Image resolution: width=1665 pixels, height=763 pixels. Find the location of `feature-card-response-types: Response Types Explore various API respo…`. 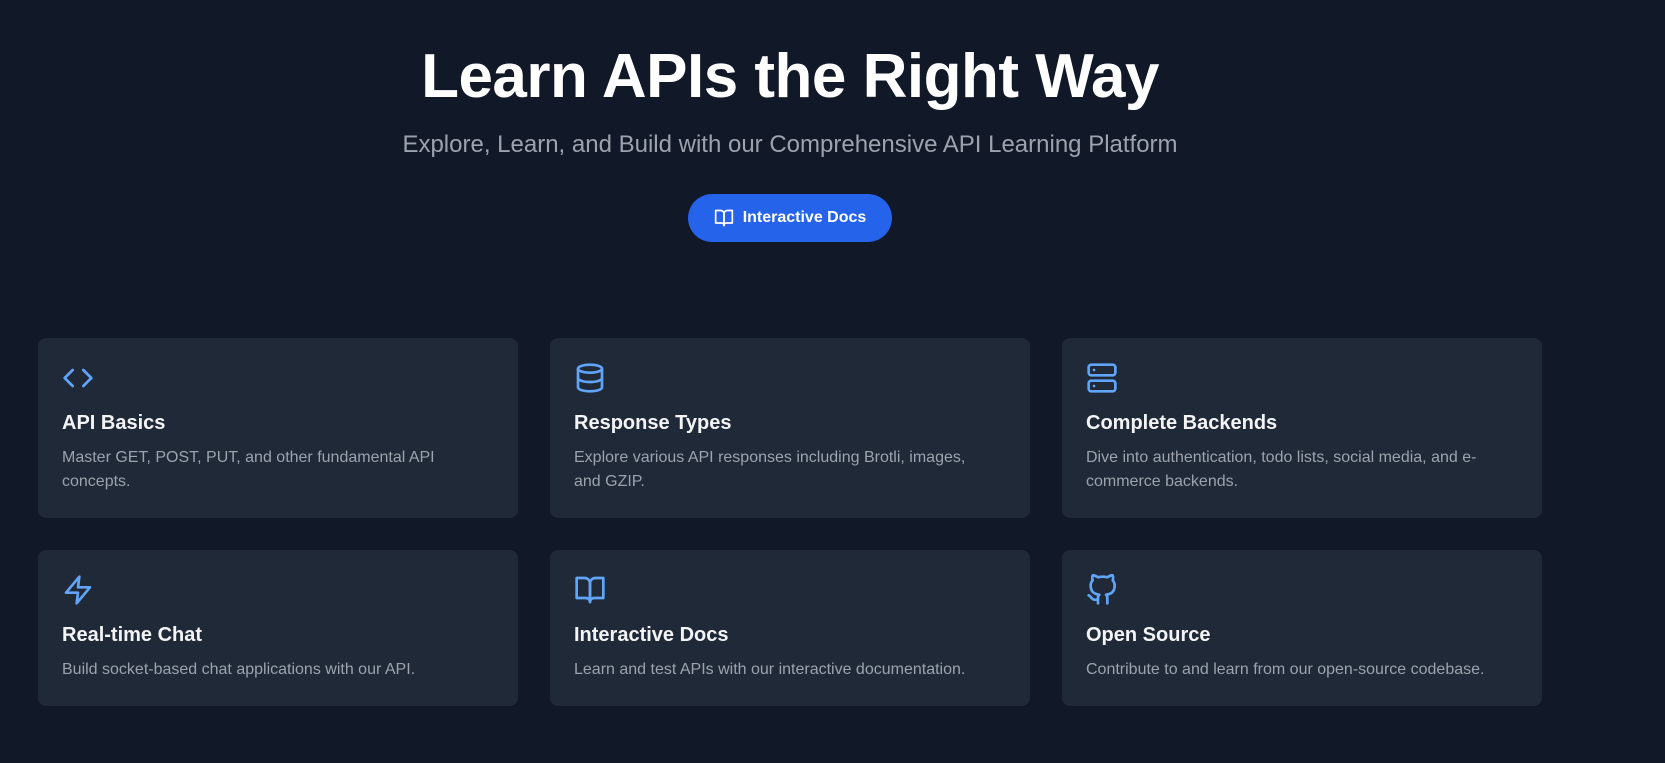

feature-card-response-types: Response Types Explore various API respo… is located at coordinates (790, 428).